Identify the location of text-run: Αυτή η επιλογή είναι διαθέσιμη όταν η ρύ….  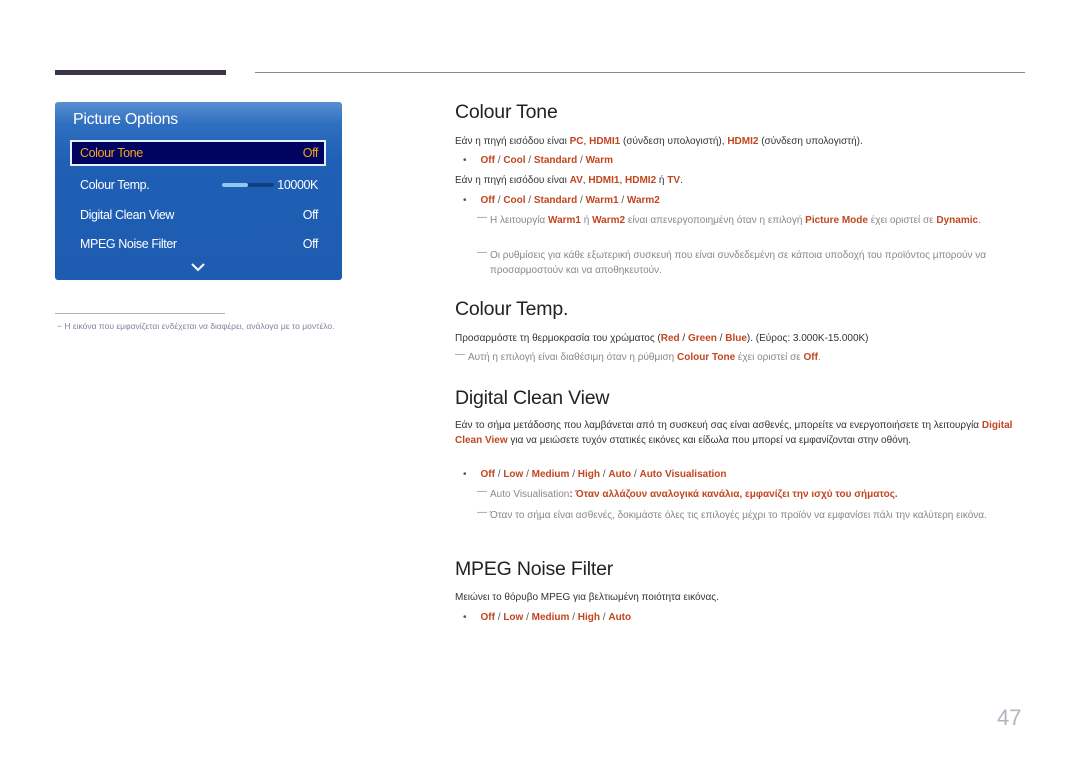
(572, 357).